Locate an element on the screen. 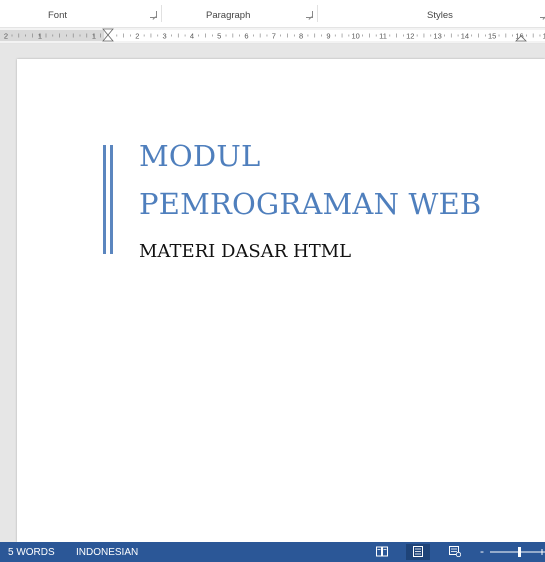 This screenshot has width=545, height=562. ruler-number: 14 is located at coordinates (465, 36).